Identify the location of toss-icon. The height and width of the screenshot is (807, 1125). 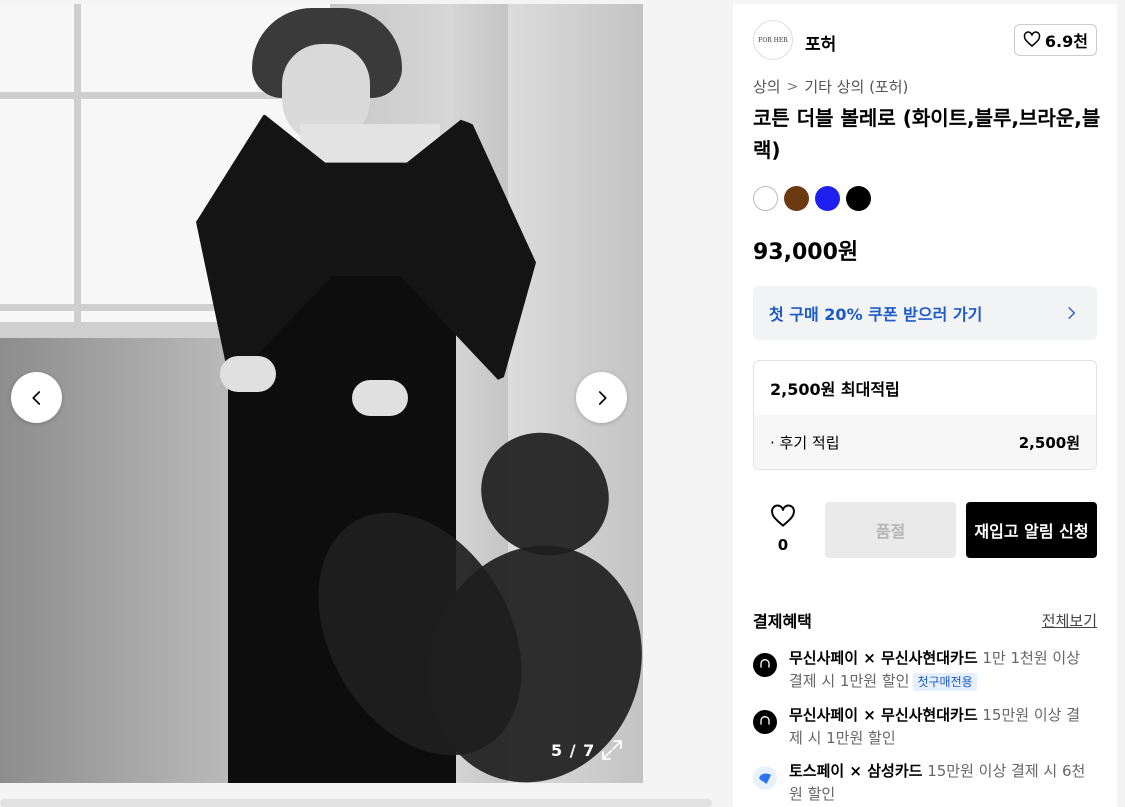
(765, 778).